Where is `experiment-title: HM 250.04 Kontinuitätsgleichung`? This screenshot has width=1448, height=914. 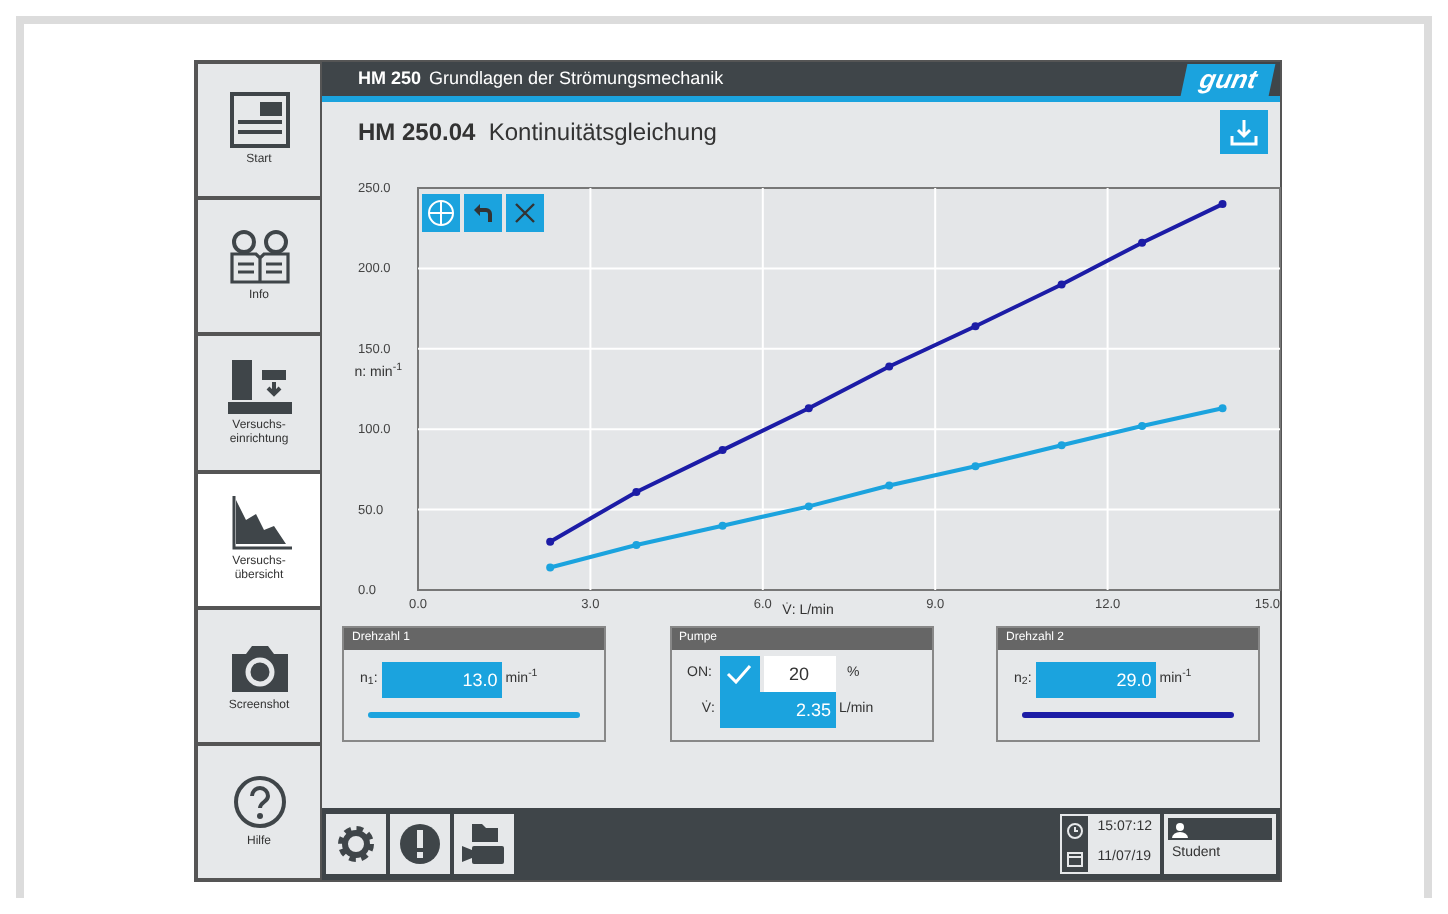
experiment-title: HM 250.04 Kontinuitätsgleichung is located at coordinates (537, 133).